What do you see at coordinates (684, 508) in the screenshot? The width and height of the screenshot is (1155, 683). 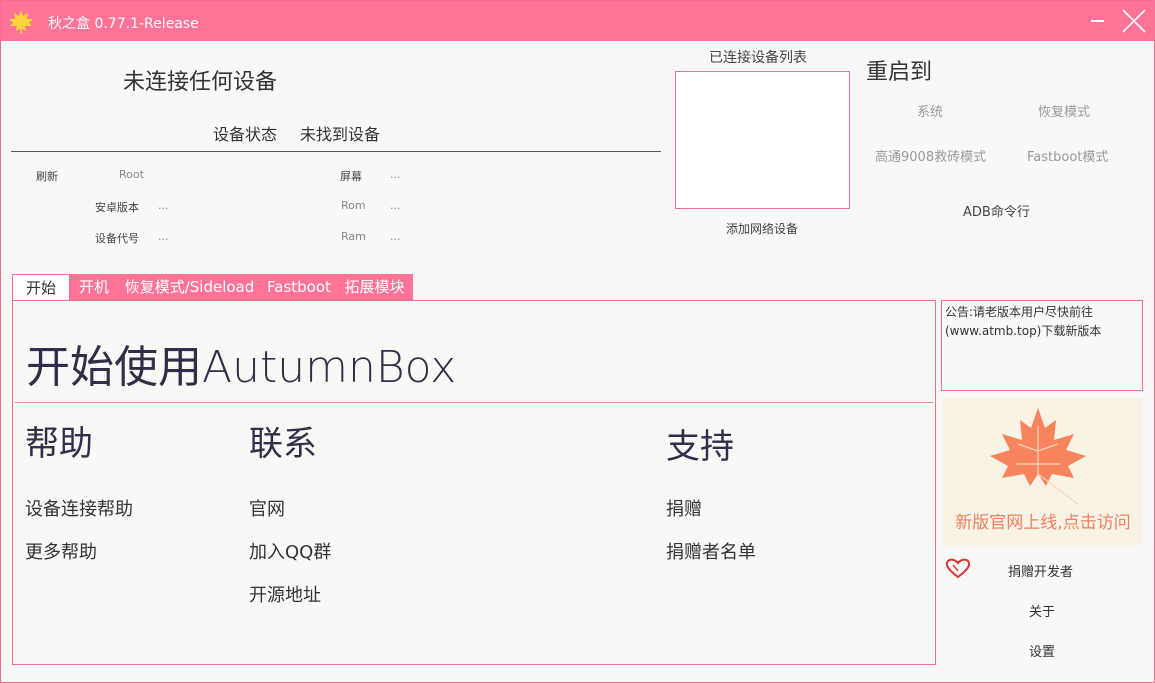 I see `donate-link: 捐赠` at bounding box center [684, 508].